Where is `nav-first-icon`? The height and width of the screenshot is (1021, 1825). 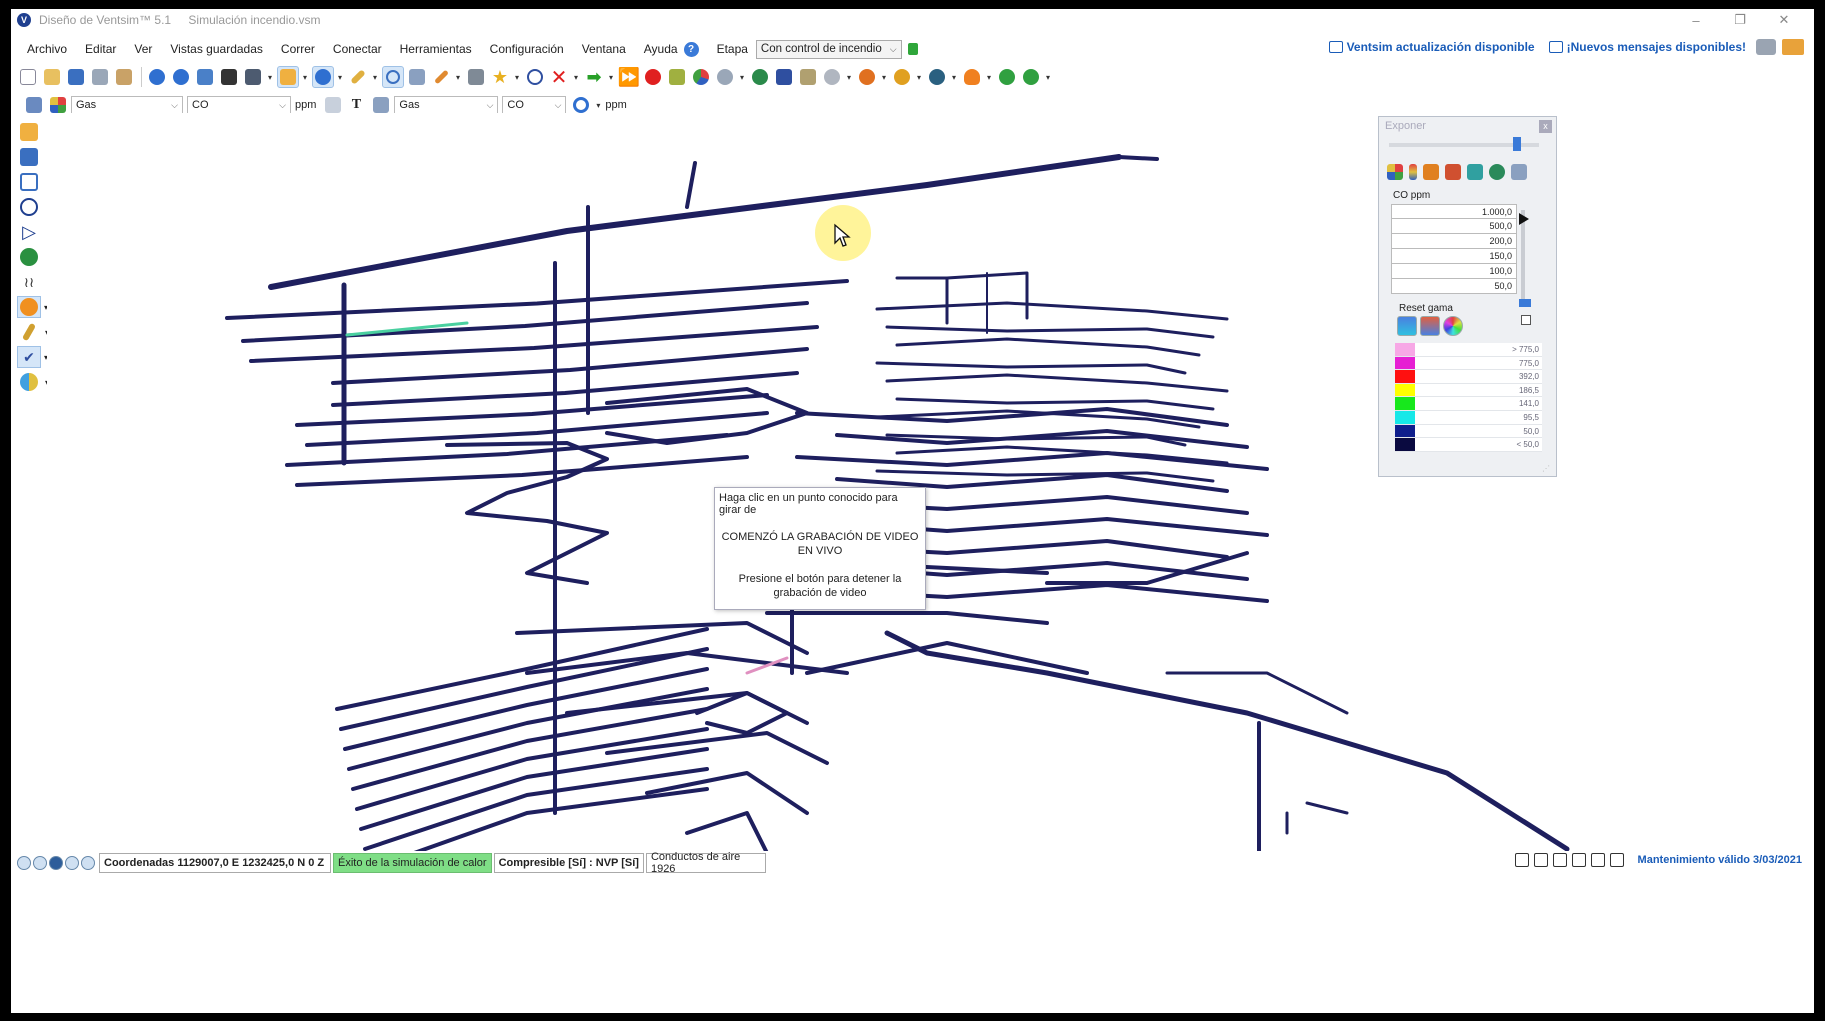 nav-first-icon is located at coordinates (24, 863).